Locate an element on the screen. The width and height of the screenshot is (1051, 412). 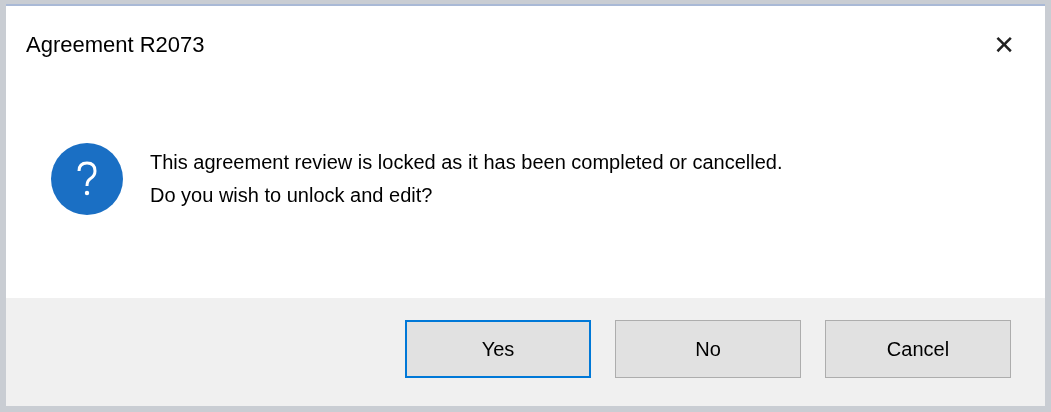
dialog-button: Yes is located at coordinates (498, 349).